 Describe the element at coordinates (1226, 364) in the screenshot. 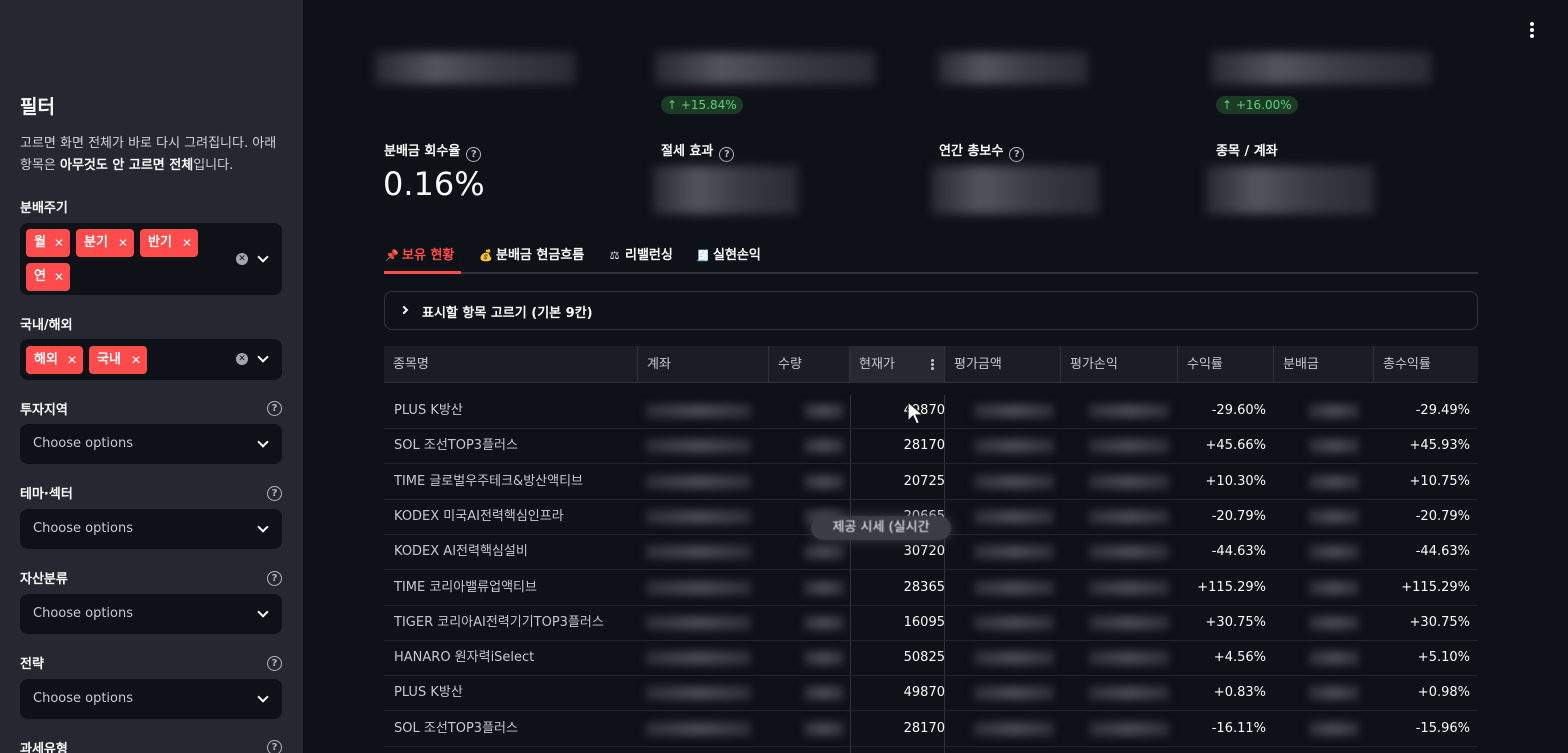

I see `col-header-yield: 수익률` at that location.